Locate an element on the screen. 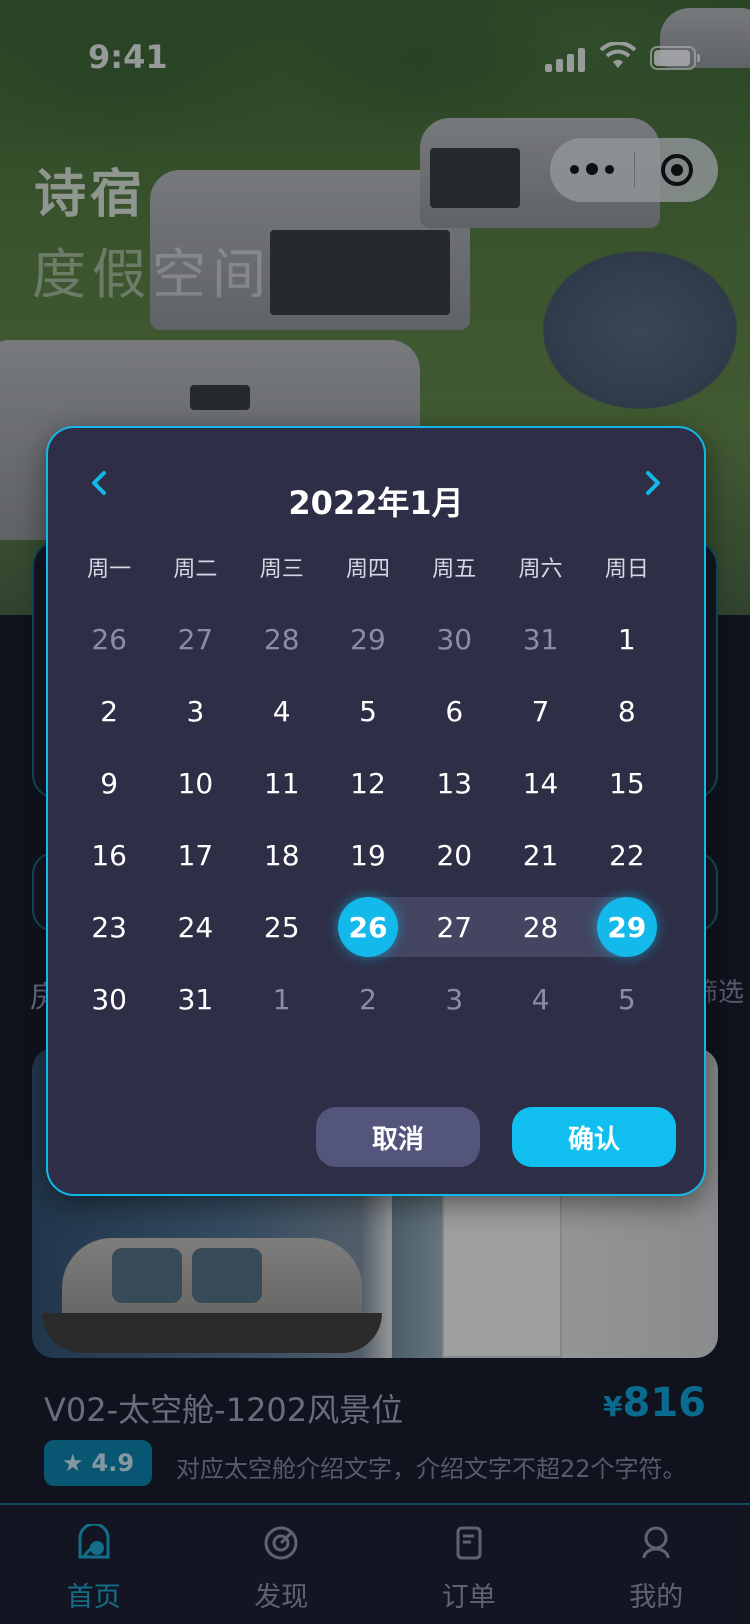 The height and width of the screenshot is (1624, 750). cancel-button: 取消 is located at coordinates (398, 1137).